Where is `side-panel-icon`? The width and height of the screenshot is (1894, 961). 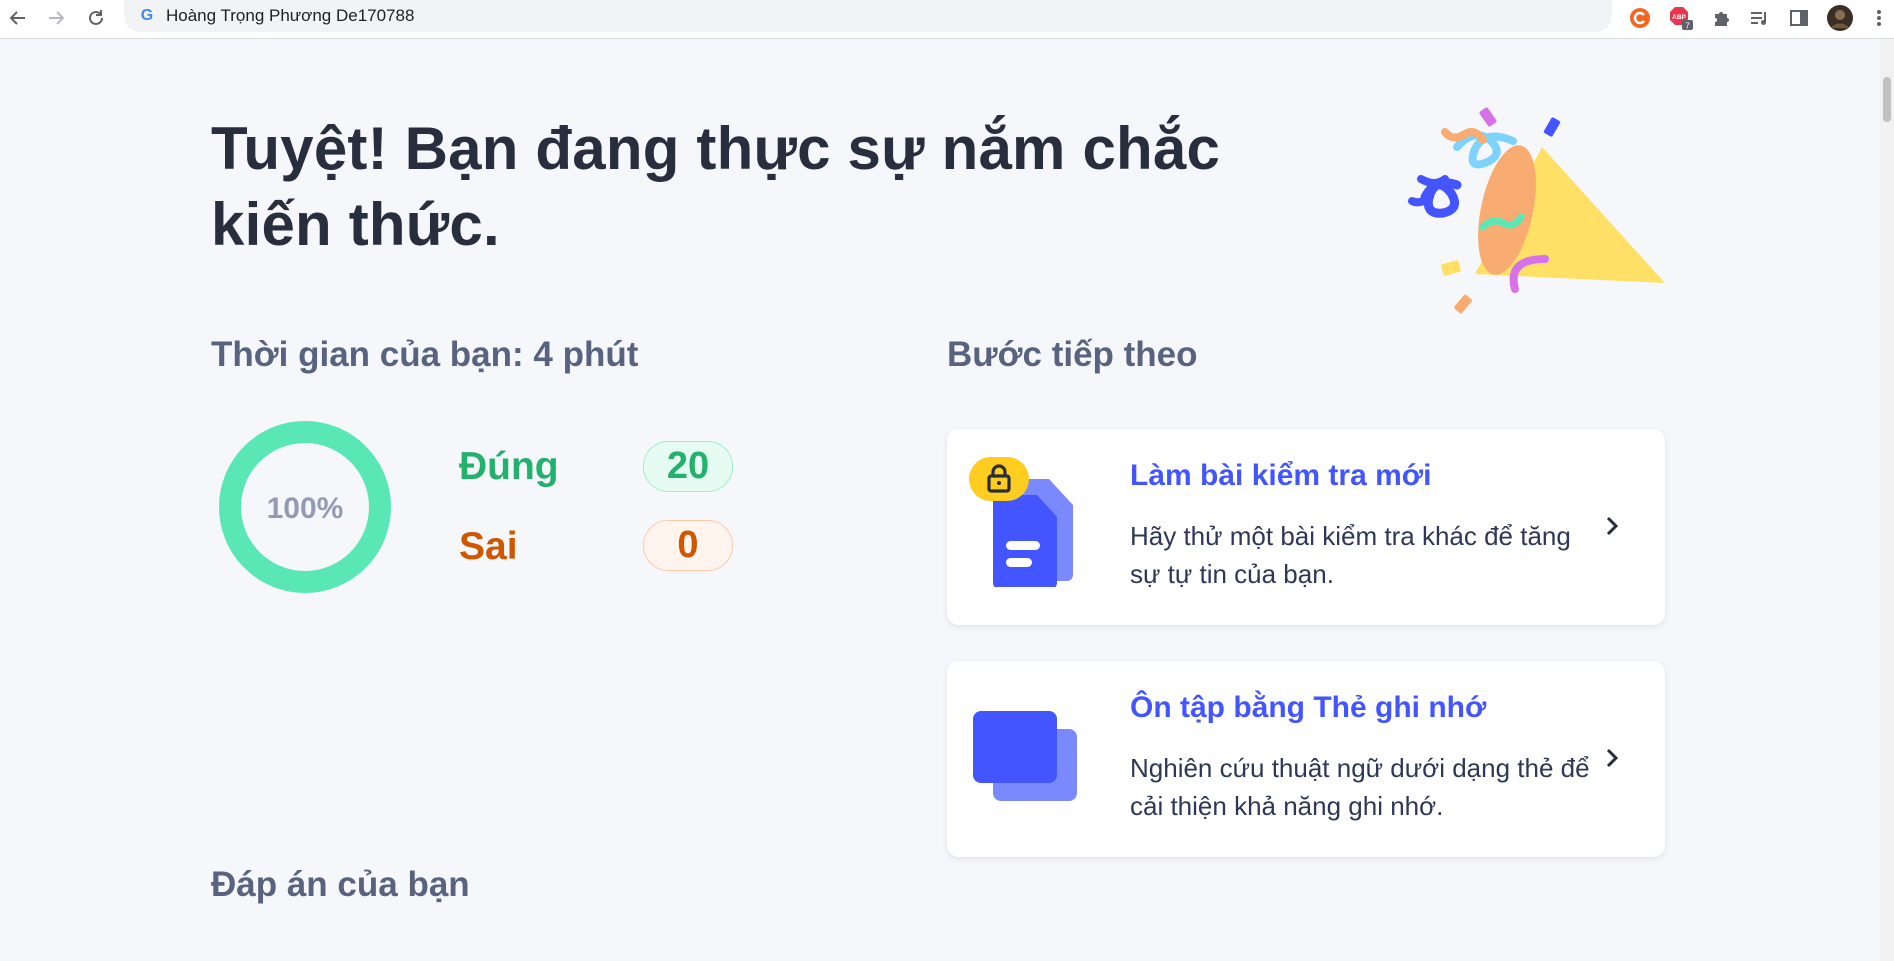
side-panel-icon is located at coordinates (1799, 18).